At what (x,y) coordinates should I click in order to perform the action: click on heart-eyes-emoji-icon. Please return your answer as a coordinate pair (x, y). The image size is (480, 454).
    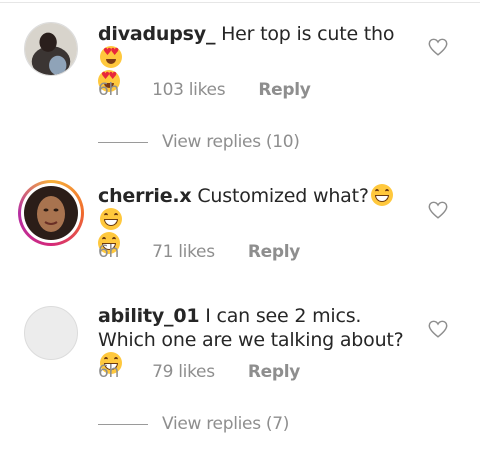
    Looking at the image, I should click on (111, 57).